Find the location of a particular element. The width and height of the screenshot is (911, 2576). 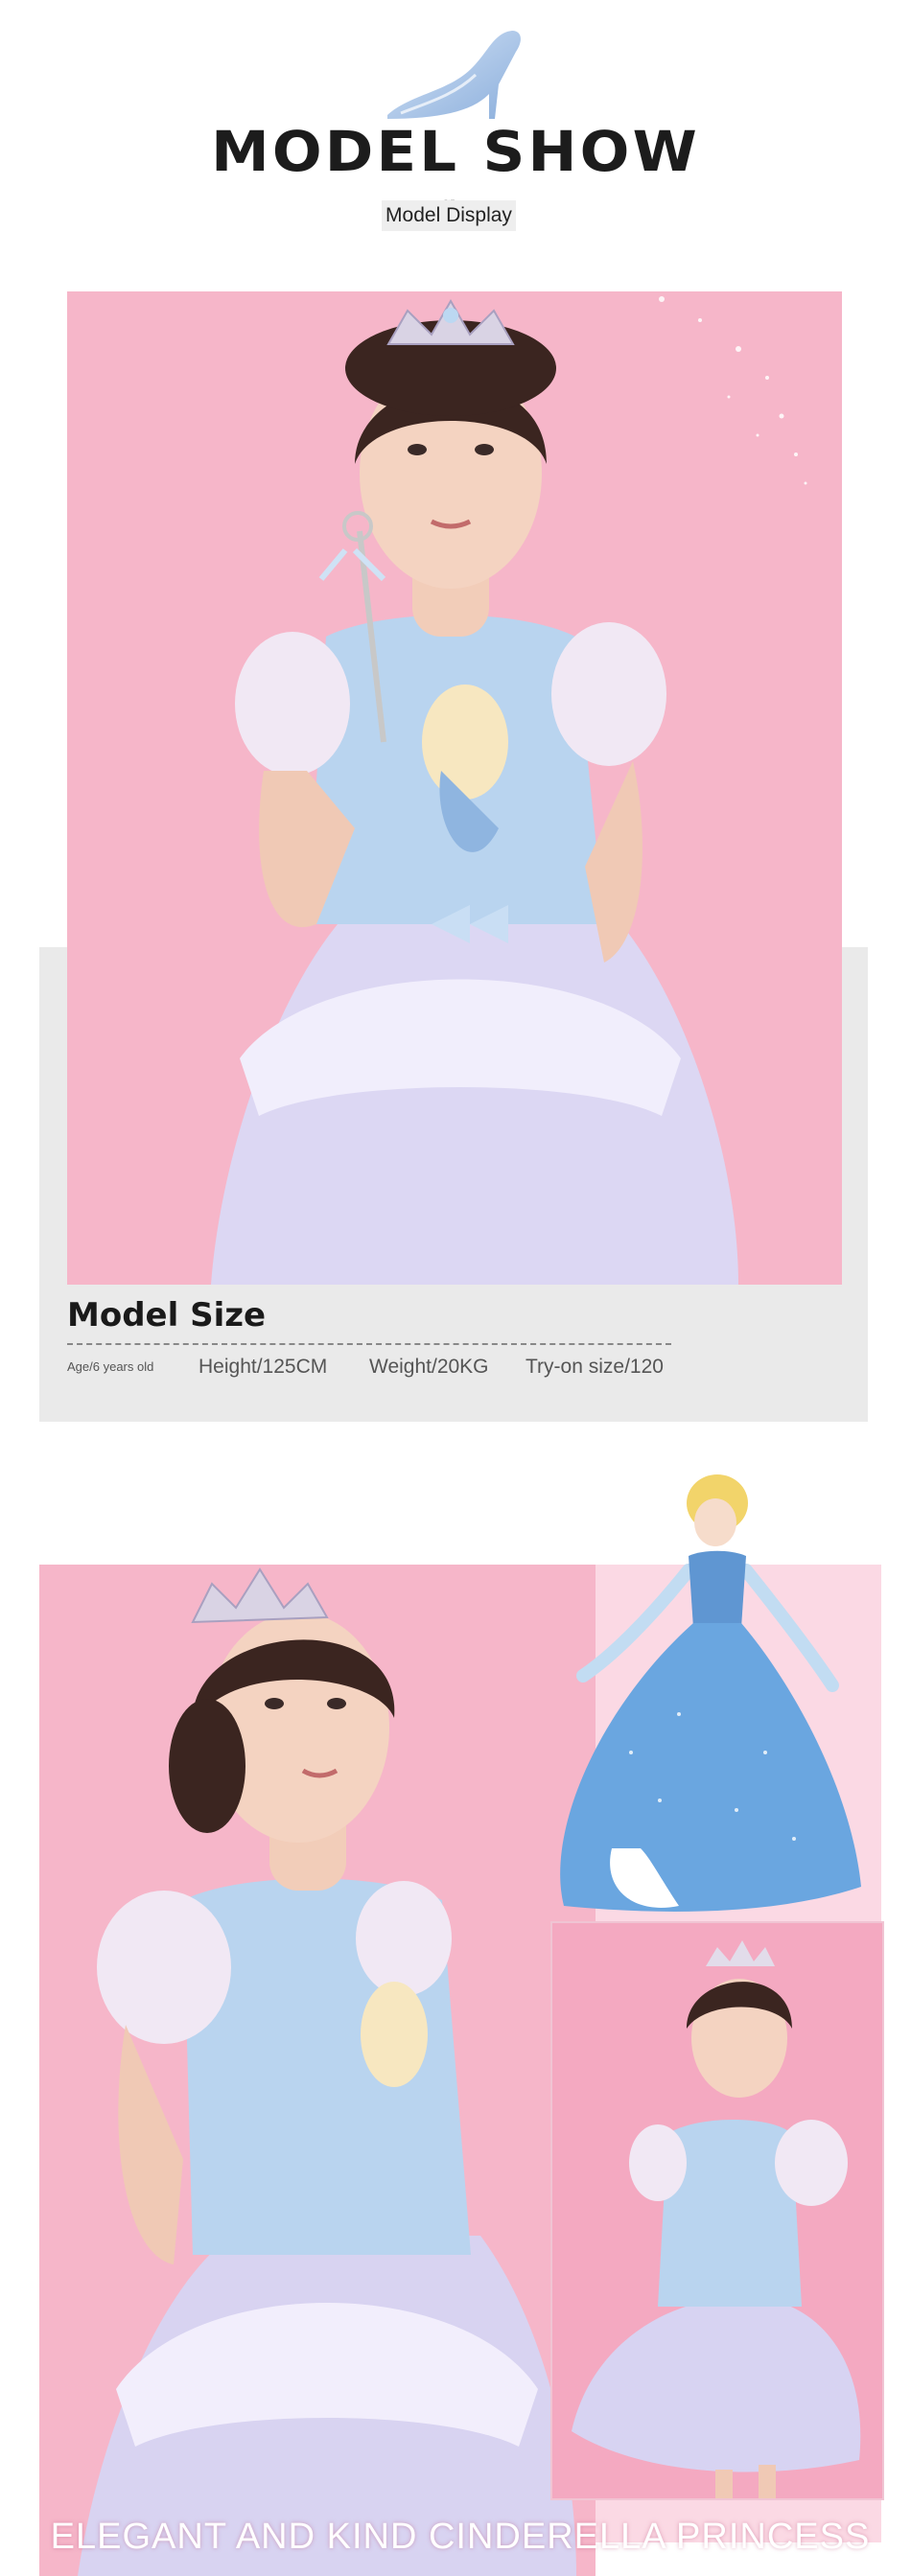

subtitle: Model Display is located at coordinates (449, 216).